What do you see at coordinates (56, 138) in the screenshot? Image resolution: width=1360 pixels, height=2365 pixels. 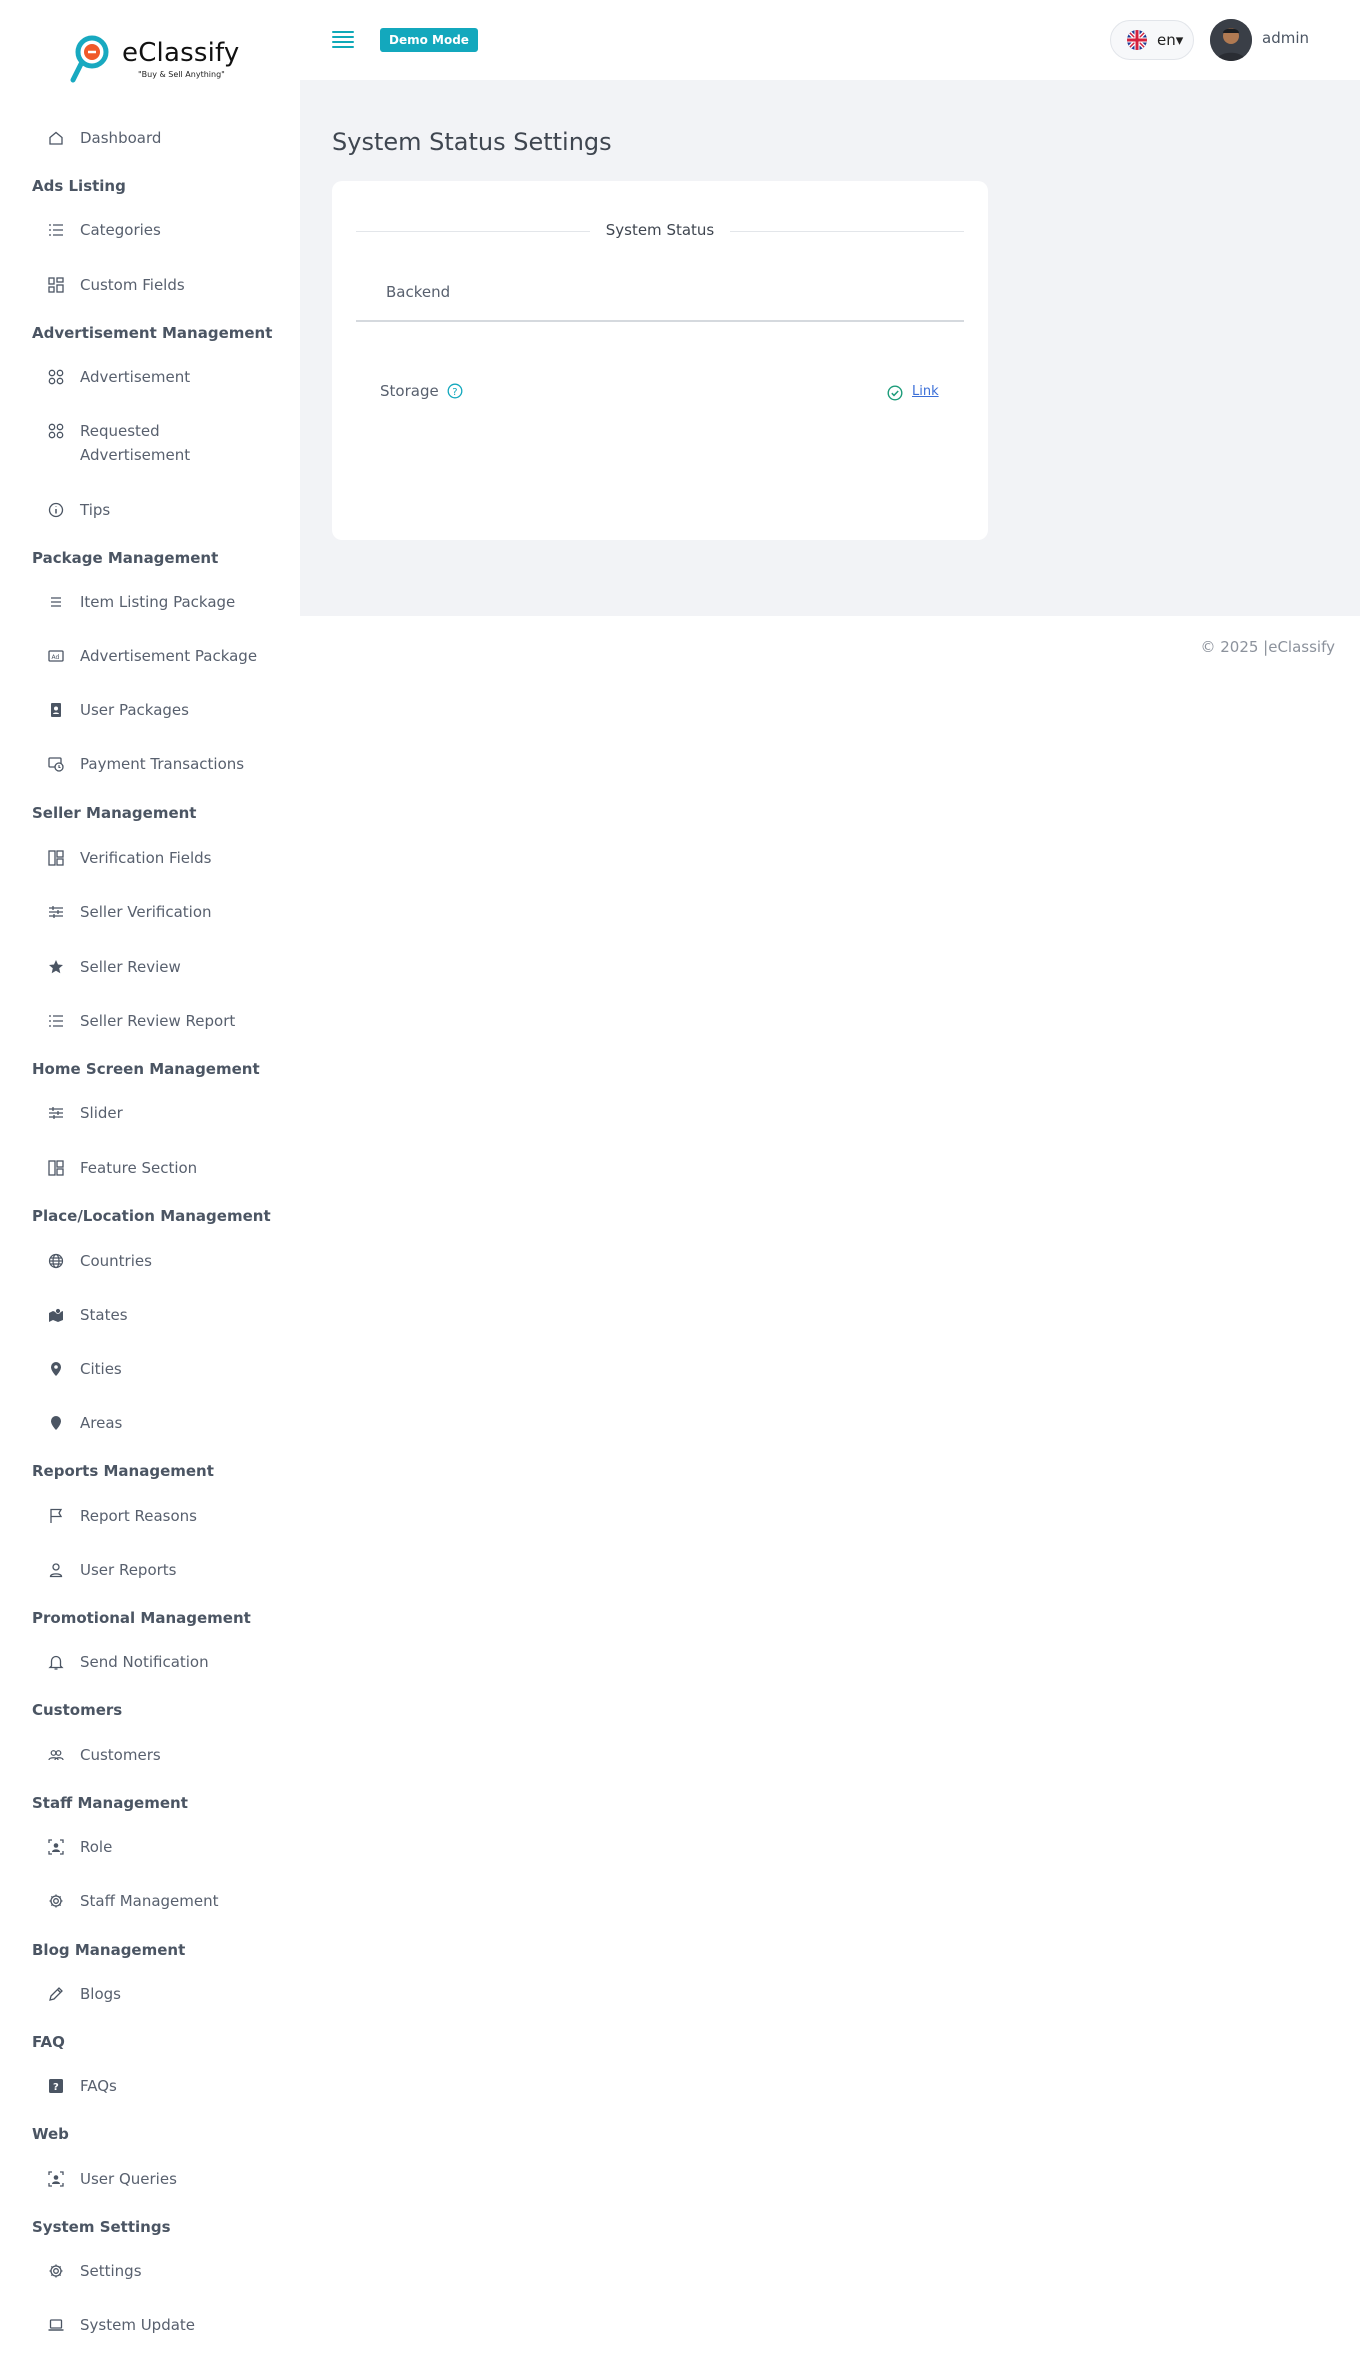 I see `home-icon` at bounding box center [56, 138].